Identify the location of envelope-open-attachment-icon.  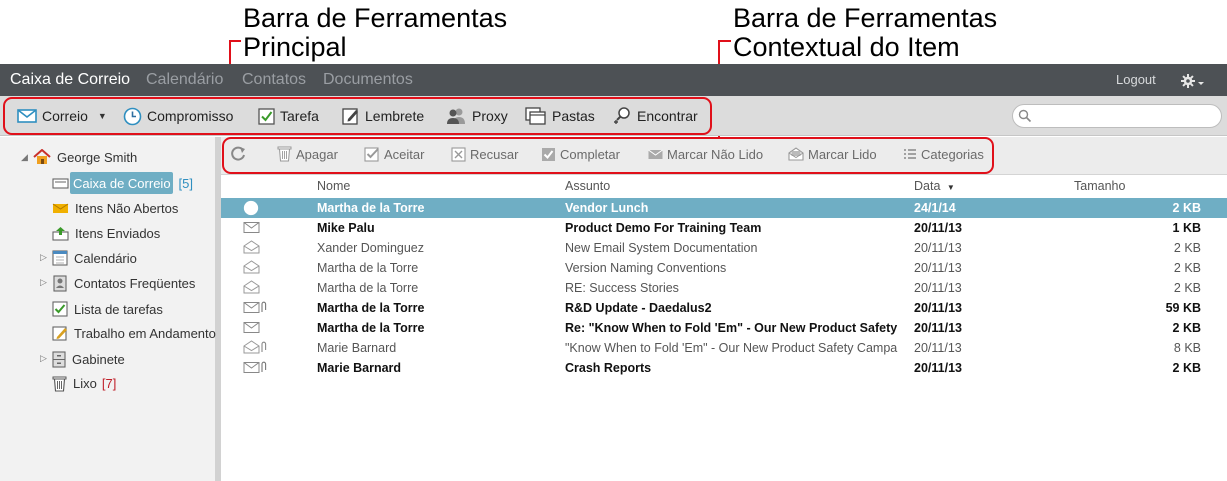
(255, 348).